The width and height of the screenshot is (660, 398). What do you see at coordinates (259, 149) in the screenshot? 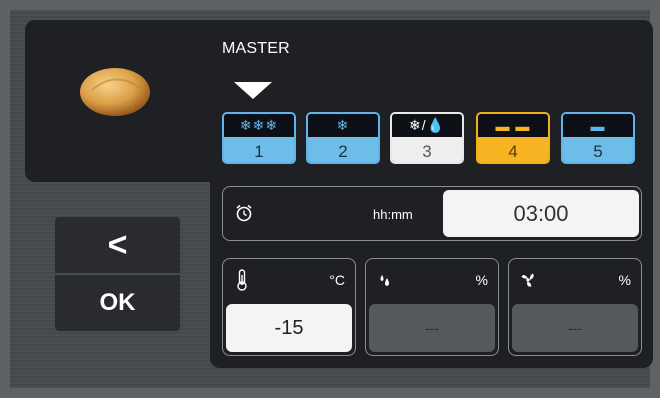
I see `phase-number: 1` at bounding box center [259, 149].